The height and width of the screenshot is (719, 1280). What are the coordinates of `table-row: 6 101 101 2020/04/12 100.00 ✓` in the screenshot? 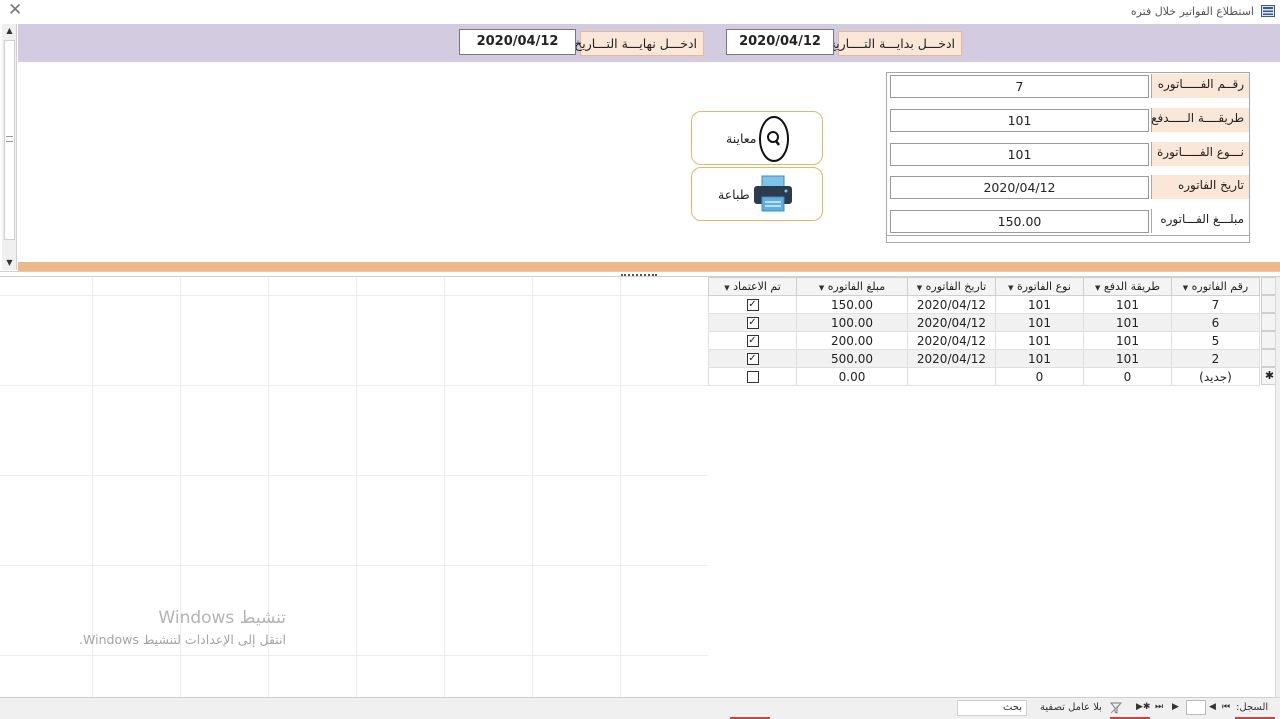 It's located at (984, 322).